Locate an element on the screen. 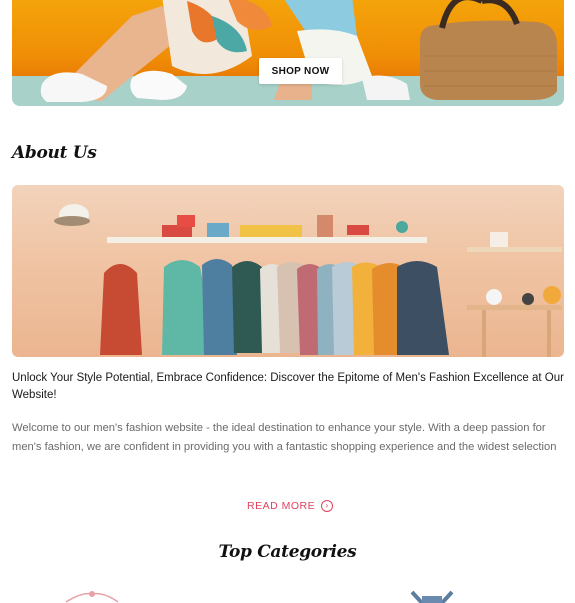 The height and width of the screenshot is (603, 575). top-categories-title: Top Categories is located at coordinates (287, 552).